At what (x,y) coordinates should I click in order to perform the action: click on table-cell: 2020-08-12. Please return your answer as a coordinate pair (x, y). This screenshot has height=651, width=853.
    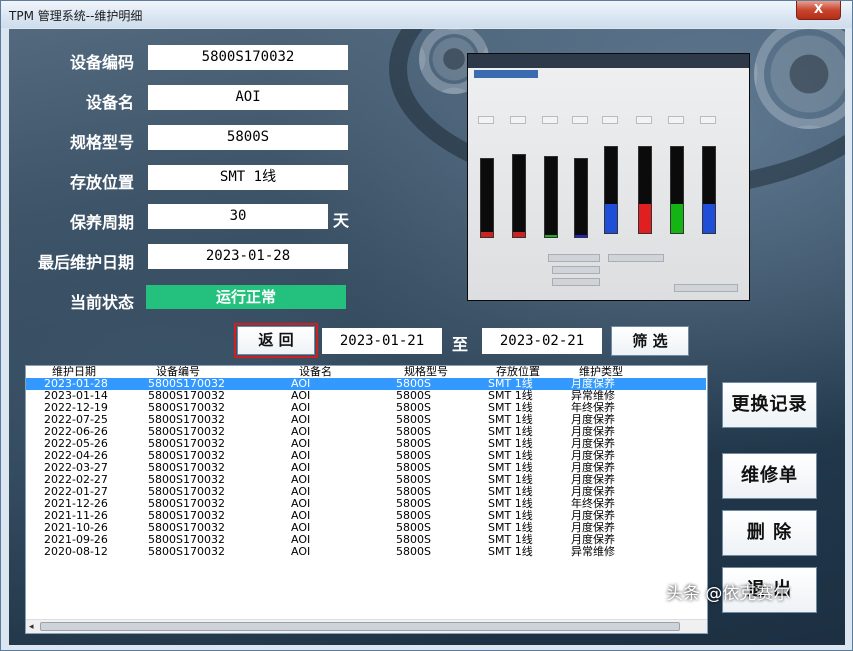
    Looking at the image, I should click on (76, 551).